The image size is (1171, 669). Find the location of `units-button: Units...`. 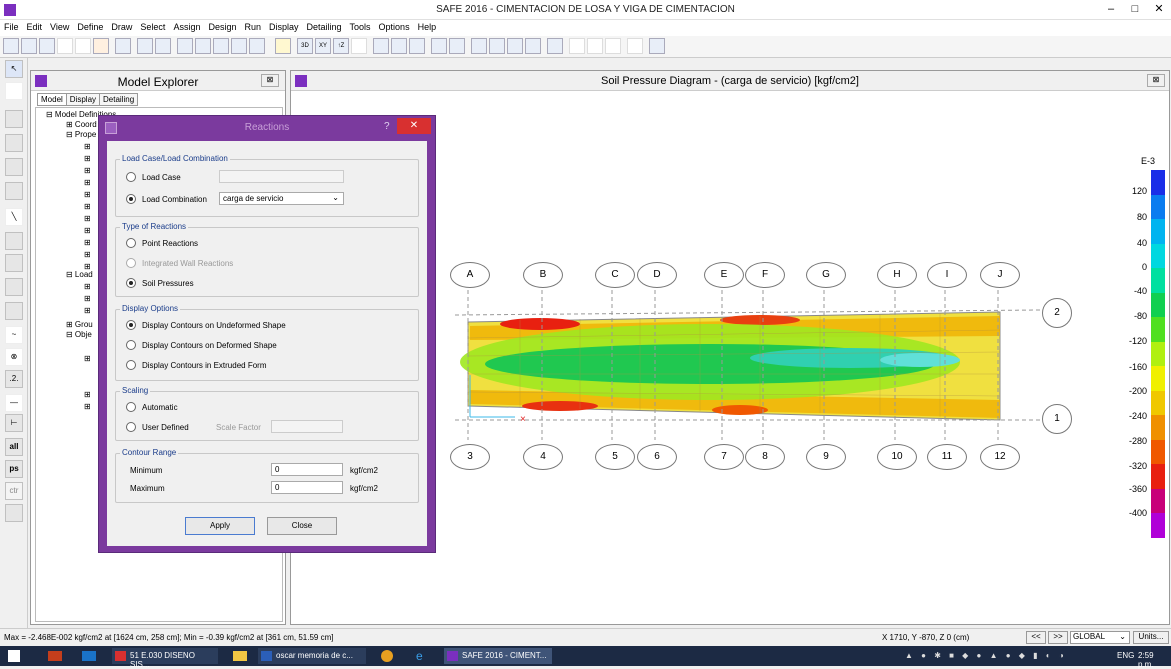

units-button: Units... is located at coordinates (1151, 637).